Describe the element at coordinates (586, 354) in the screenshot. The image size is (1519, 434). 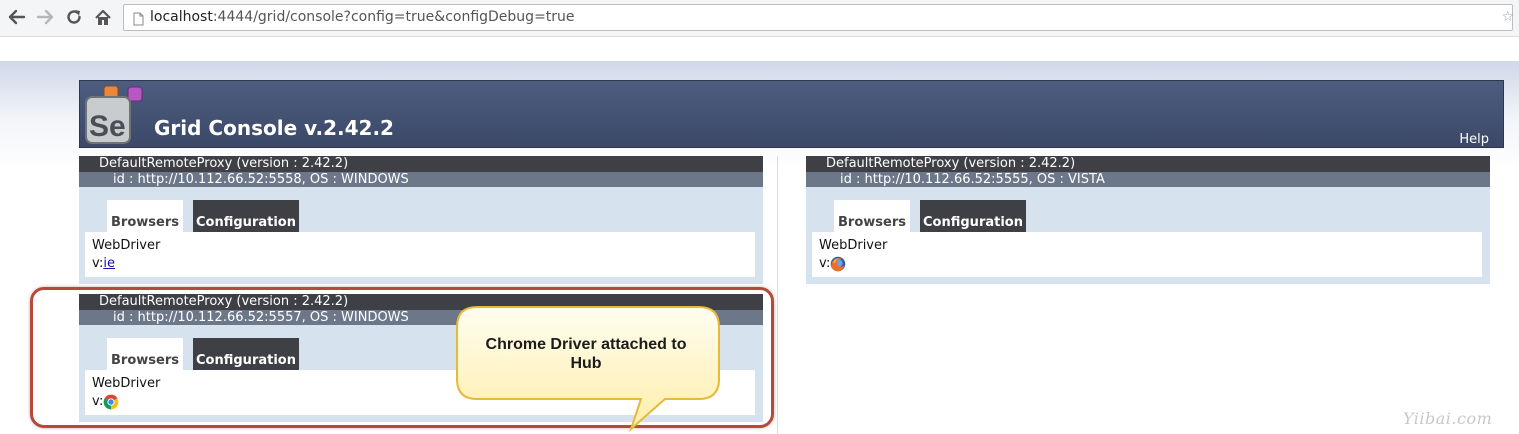
I see `callout-text: Chrome Driver attached to Hub` at that location.